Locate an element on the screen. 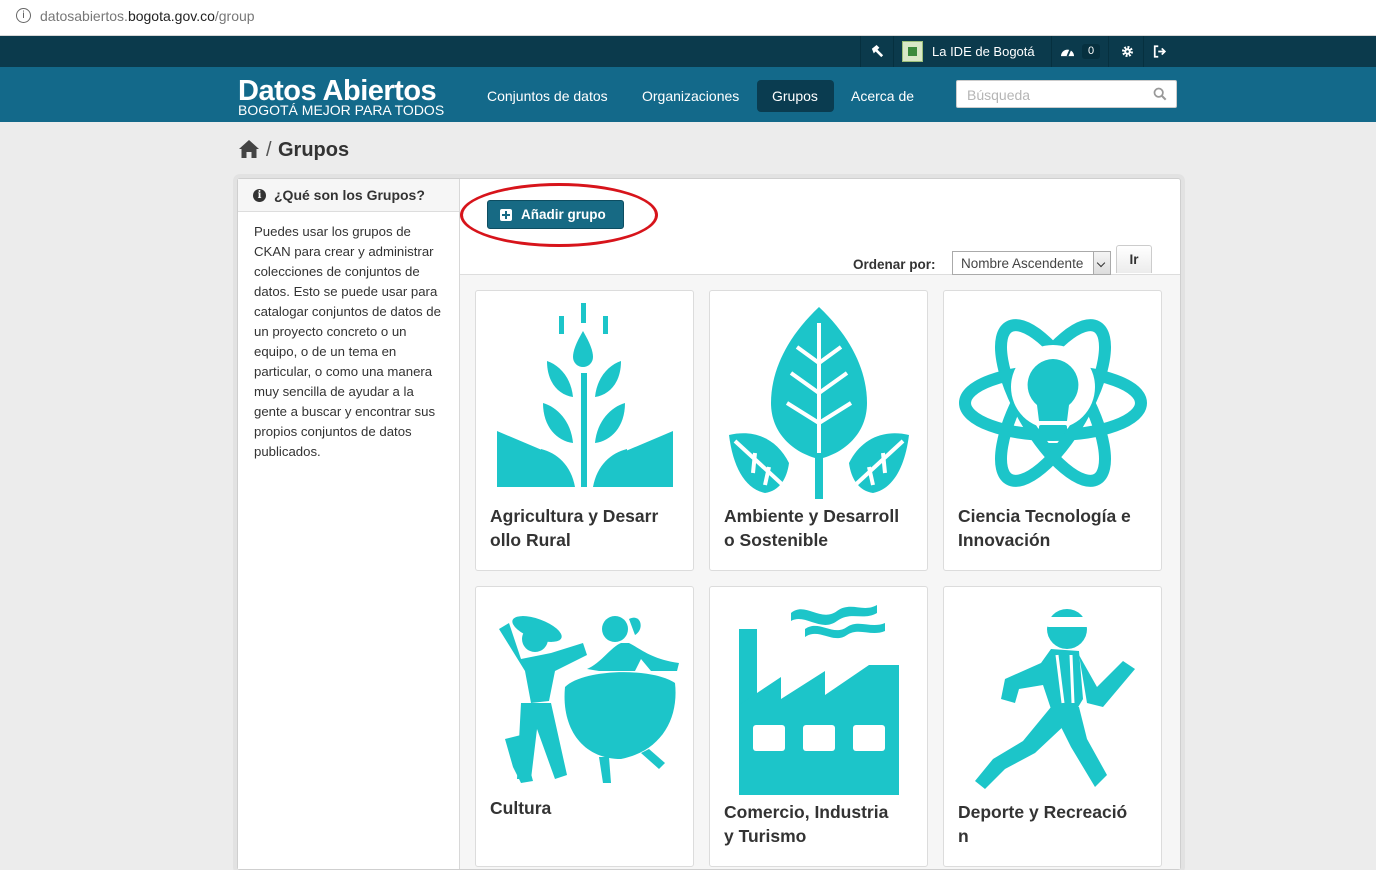 The width and height of the screenshot is (1376, 870). runner-icon is located at coordinates (1055, 699).